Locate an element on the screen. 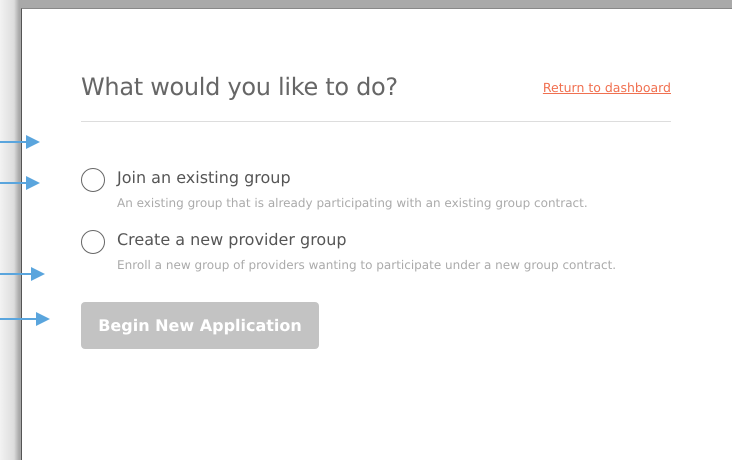  option-description: An existing group that is already participating with an existing group contract. is located at coordinates (352, 203).